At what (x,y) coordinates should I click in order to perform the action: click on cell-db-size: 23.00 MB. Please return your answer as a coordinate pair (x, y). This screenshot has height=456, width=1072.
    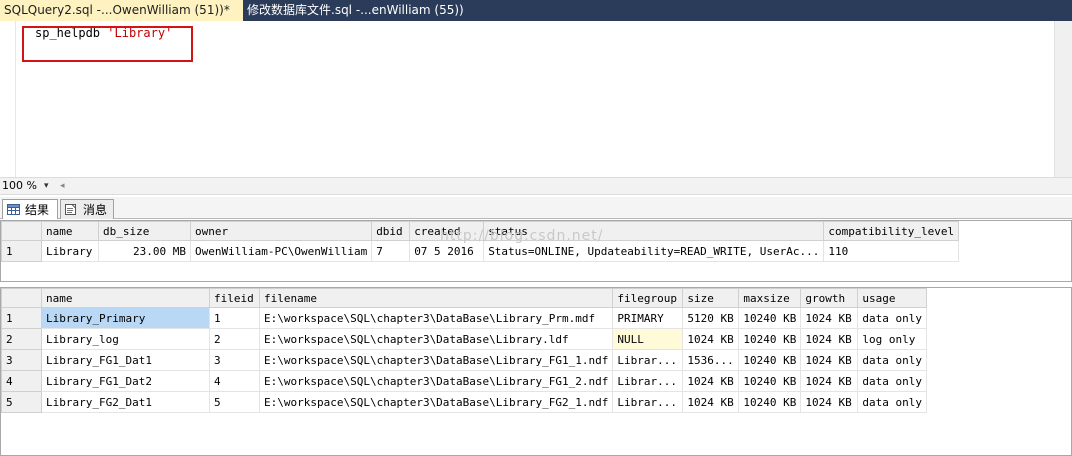
    Looking at the image, I should click on (144, 251).